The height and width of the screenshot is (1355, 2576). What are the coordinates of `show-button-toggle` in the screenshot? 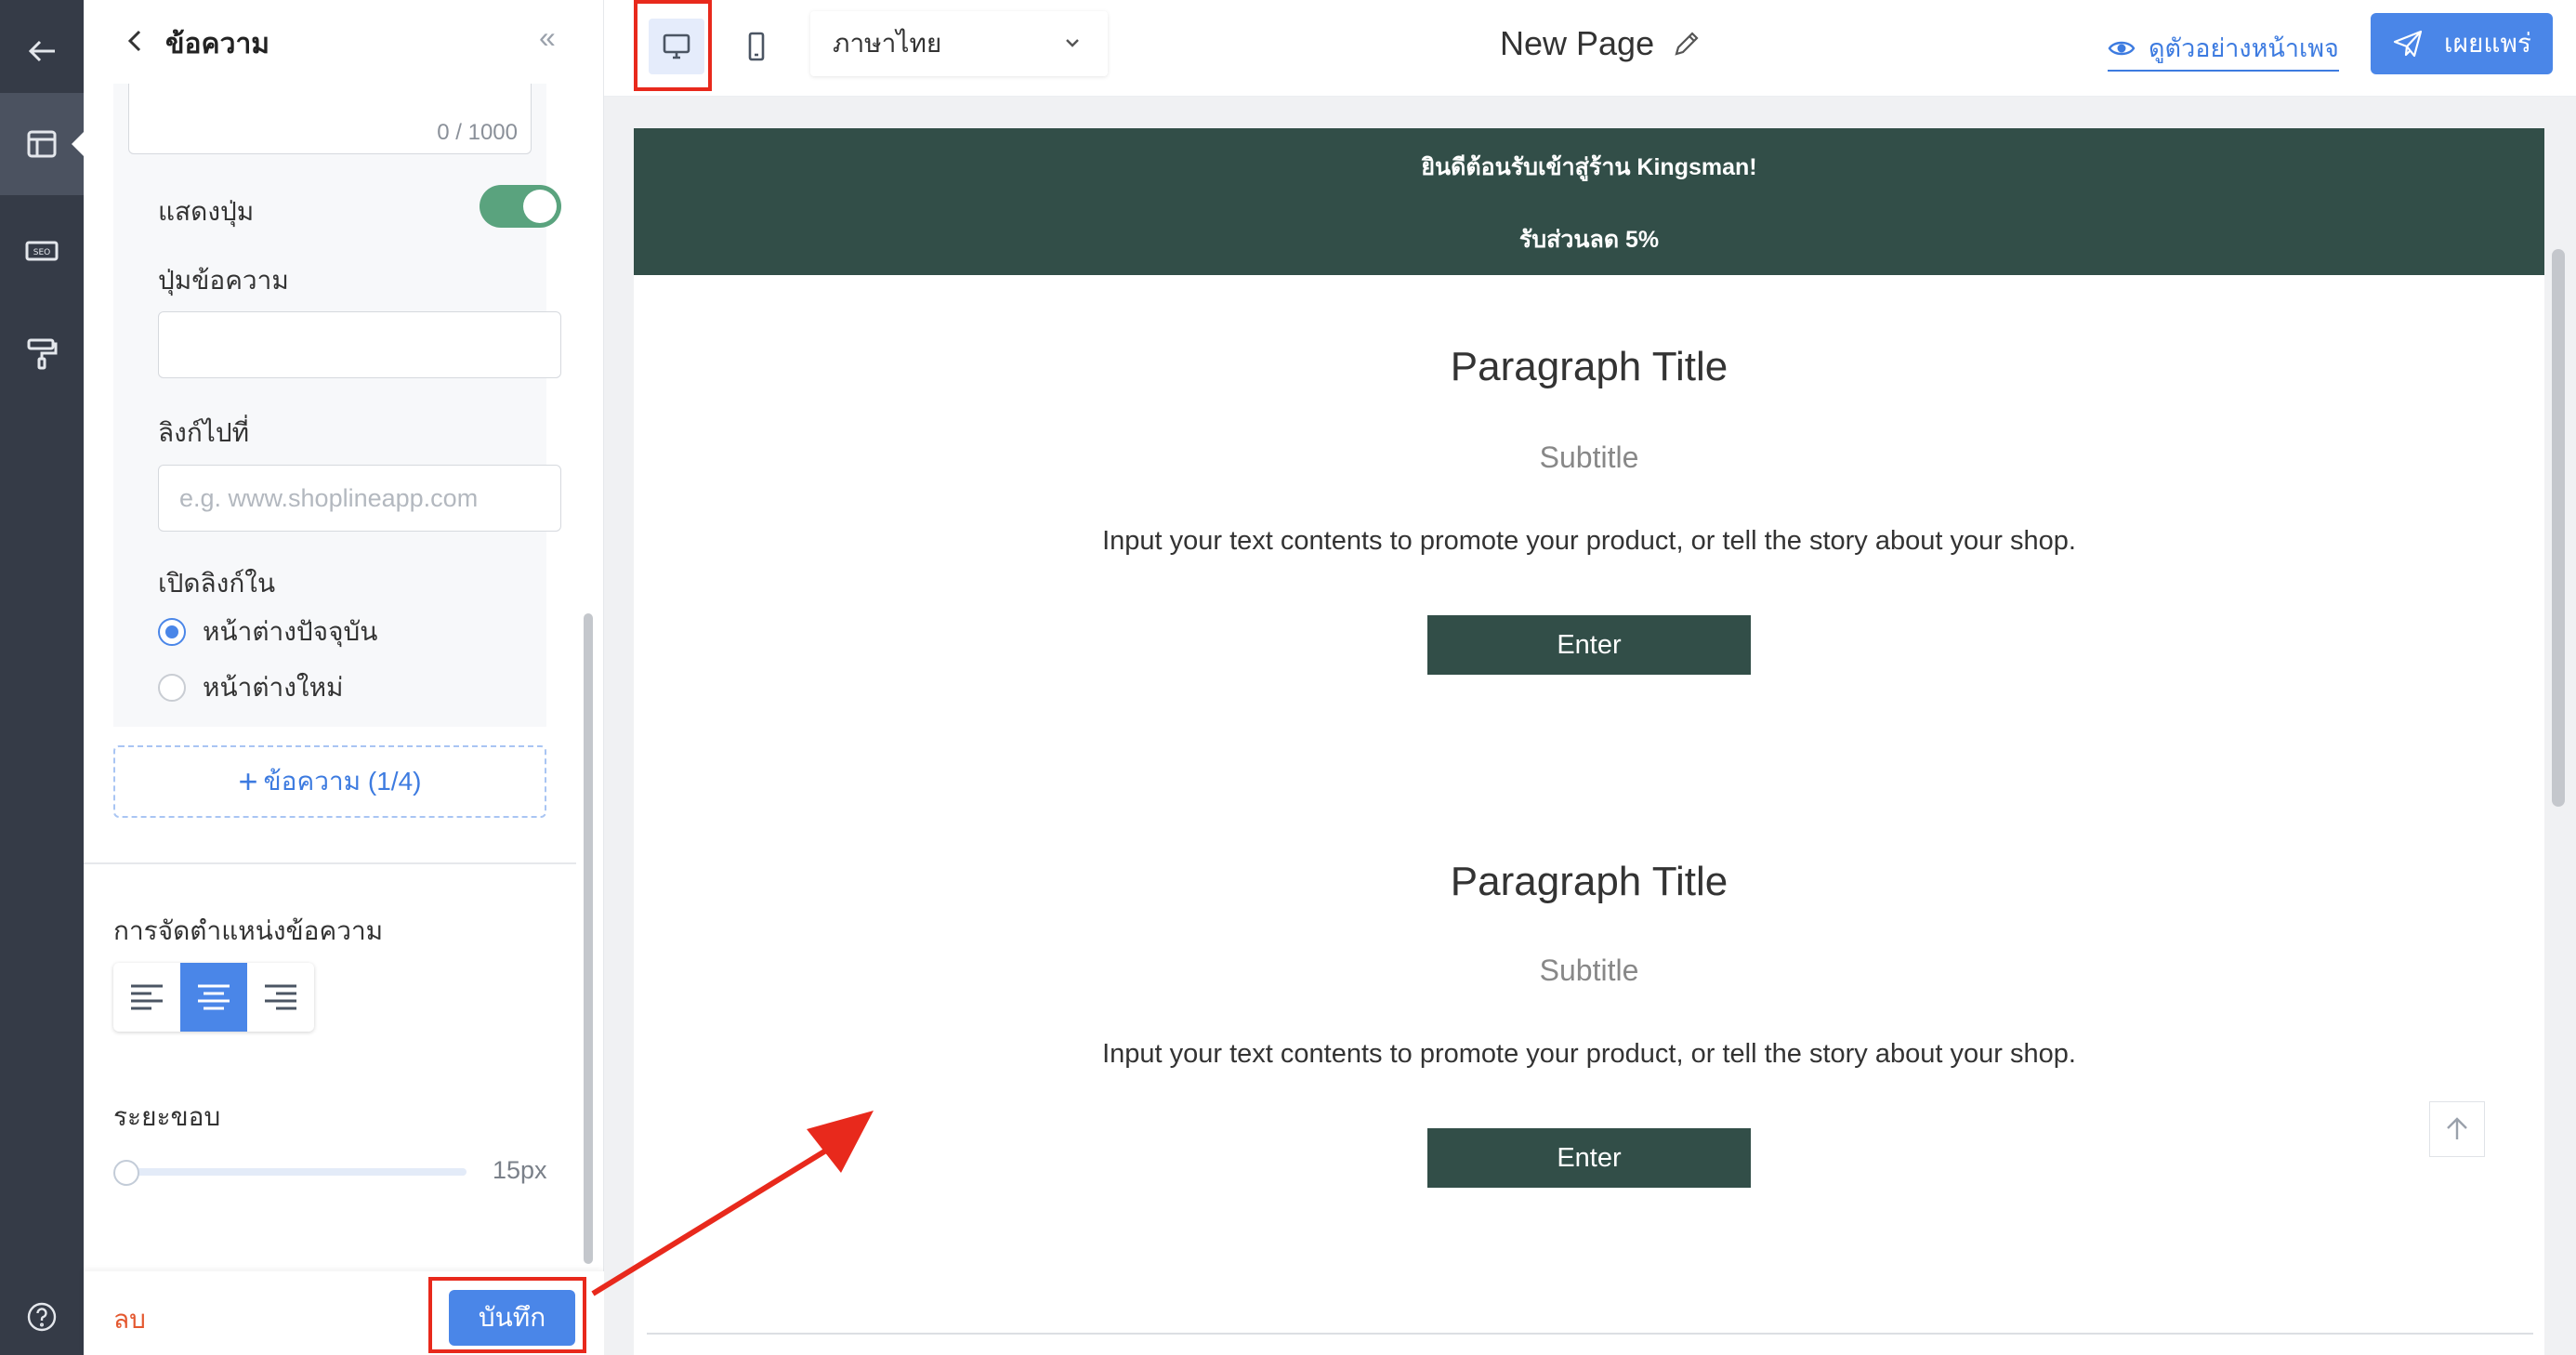 It's located at (520, 207).